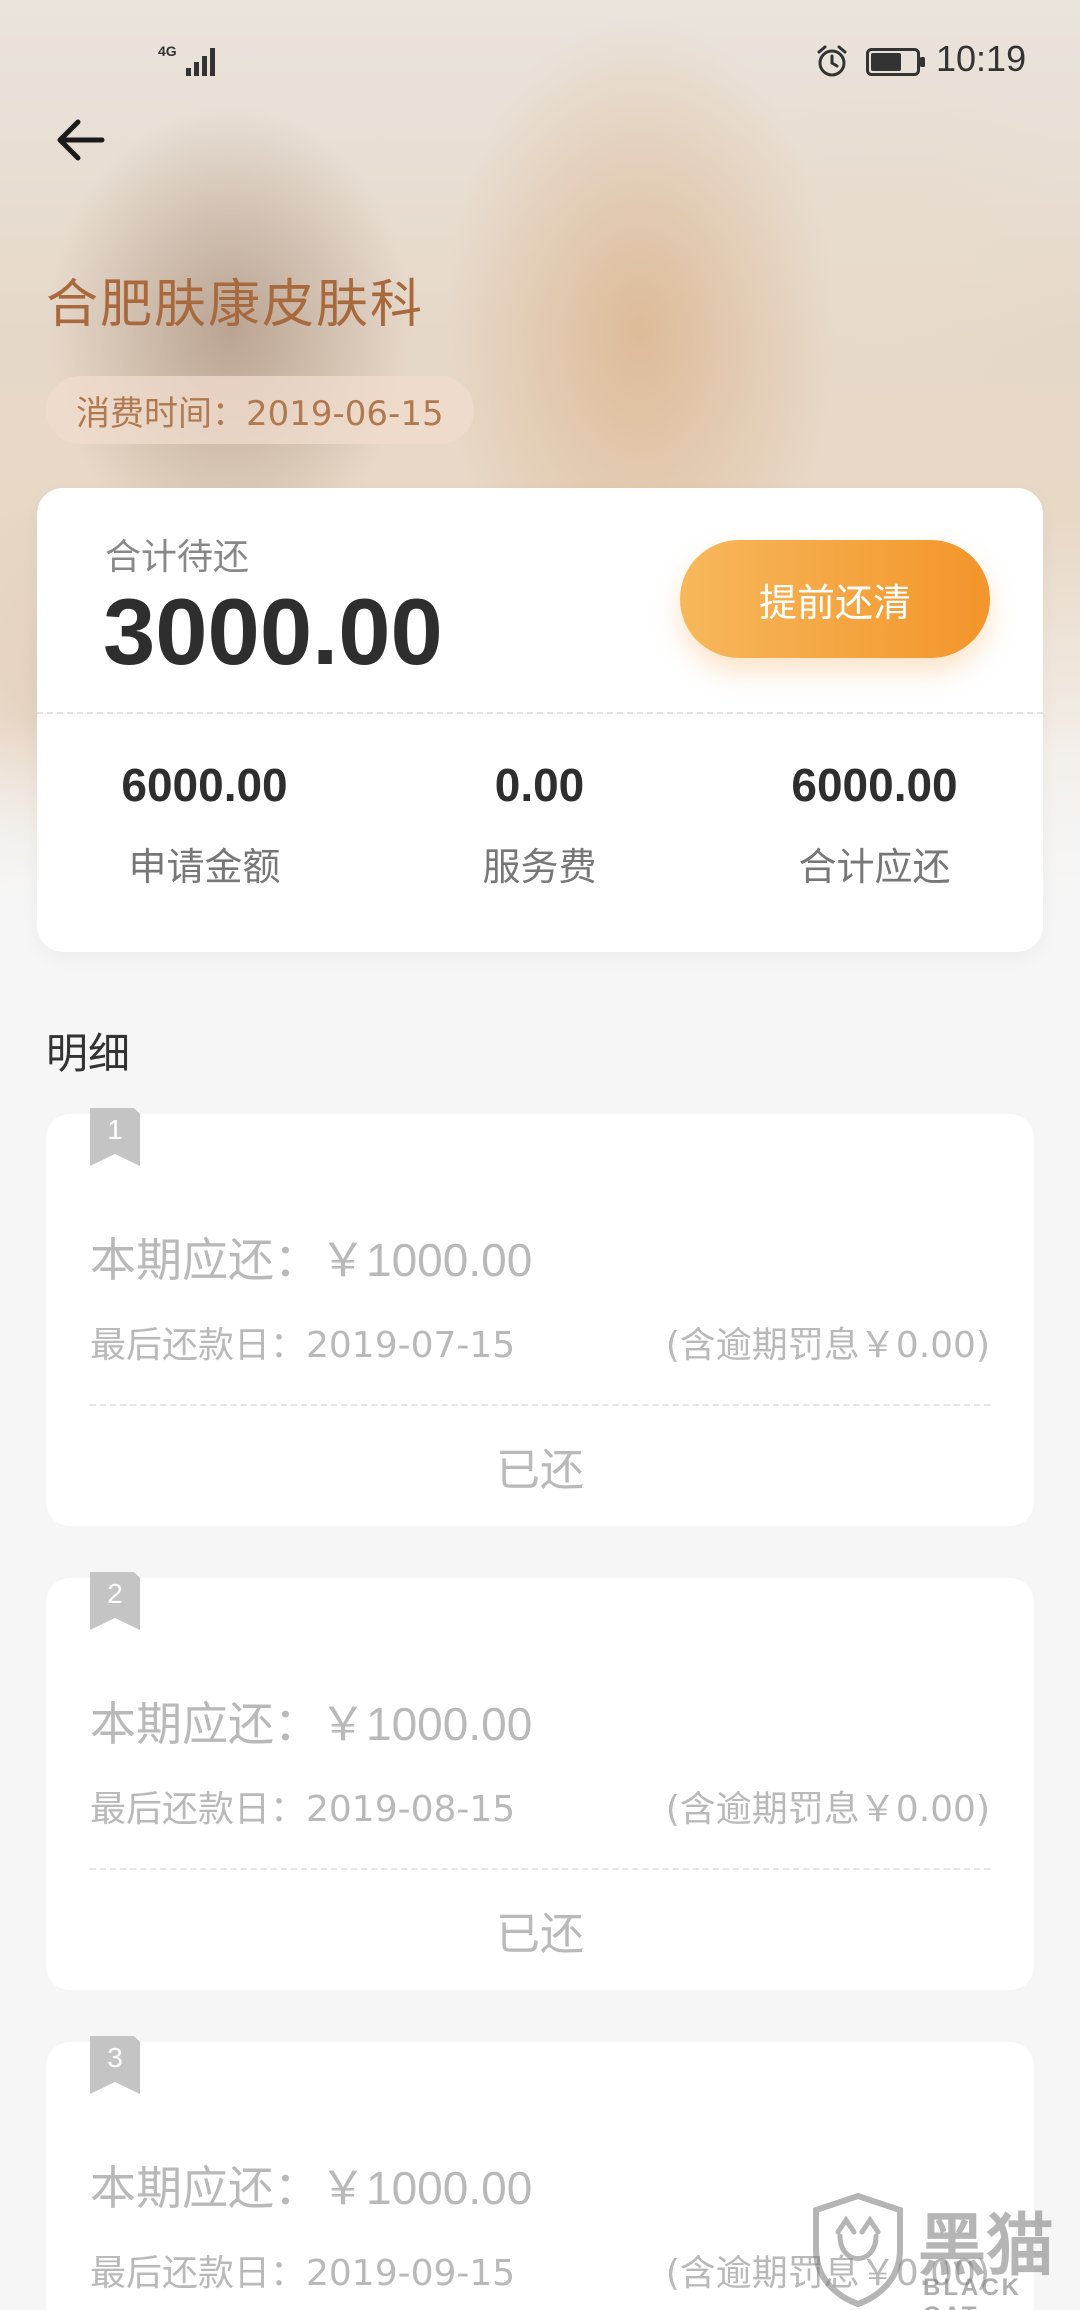  I want to click on battery-icon, so click(895, 62).